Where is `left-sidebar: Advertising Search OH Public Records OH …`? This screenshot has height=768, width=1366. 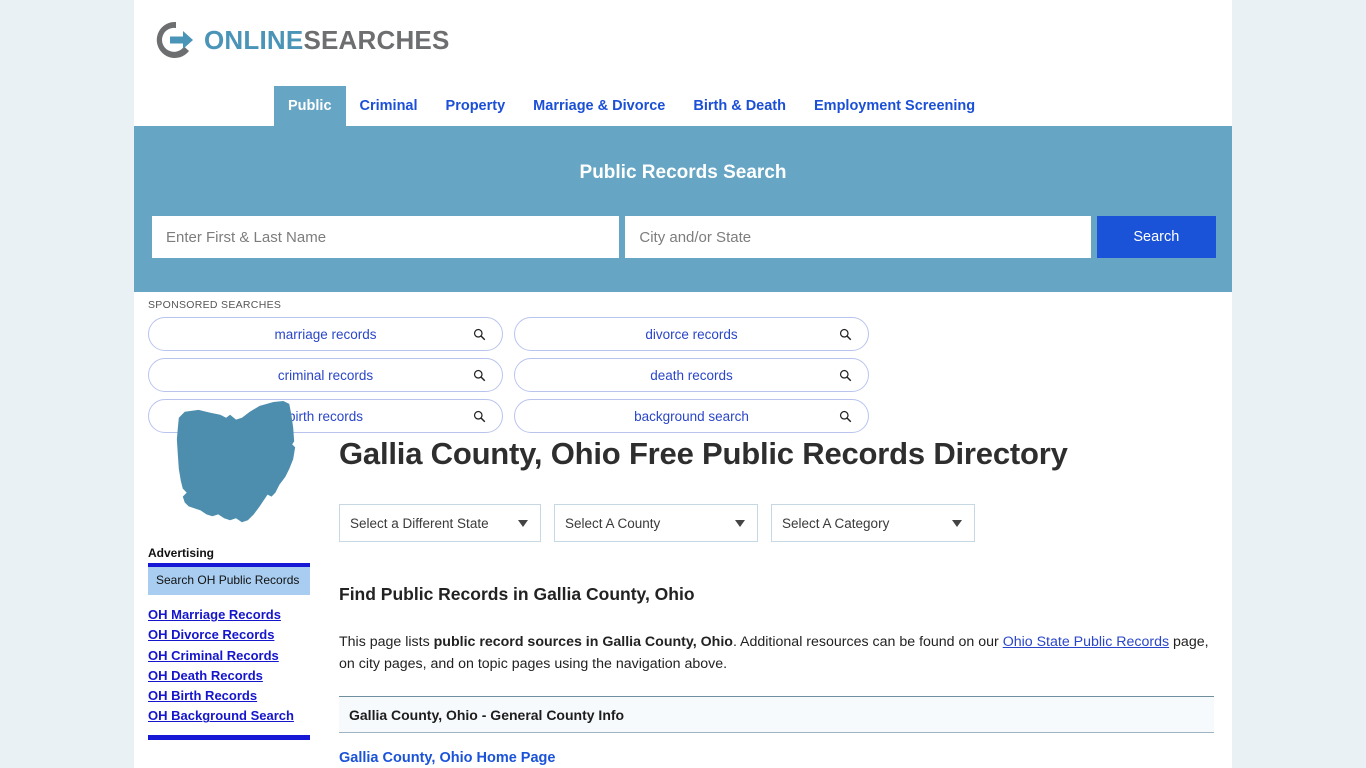
left-sidebar: Advertising Search OH Public Records OH … is located at coordinates (229, 583).